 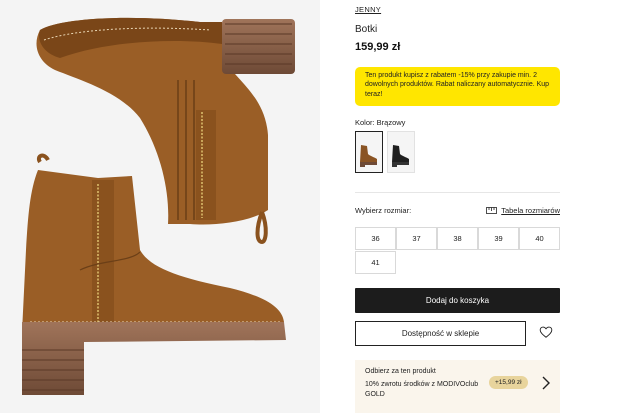 I want to click on add-to-cart-button: Dodaj do koszyka, so click(x=457, y=300).